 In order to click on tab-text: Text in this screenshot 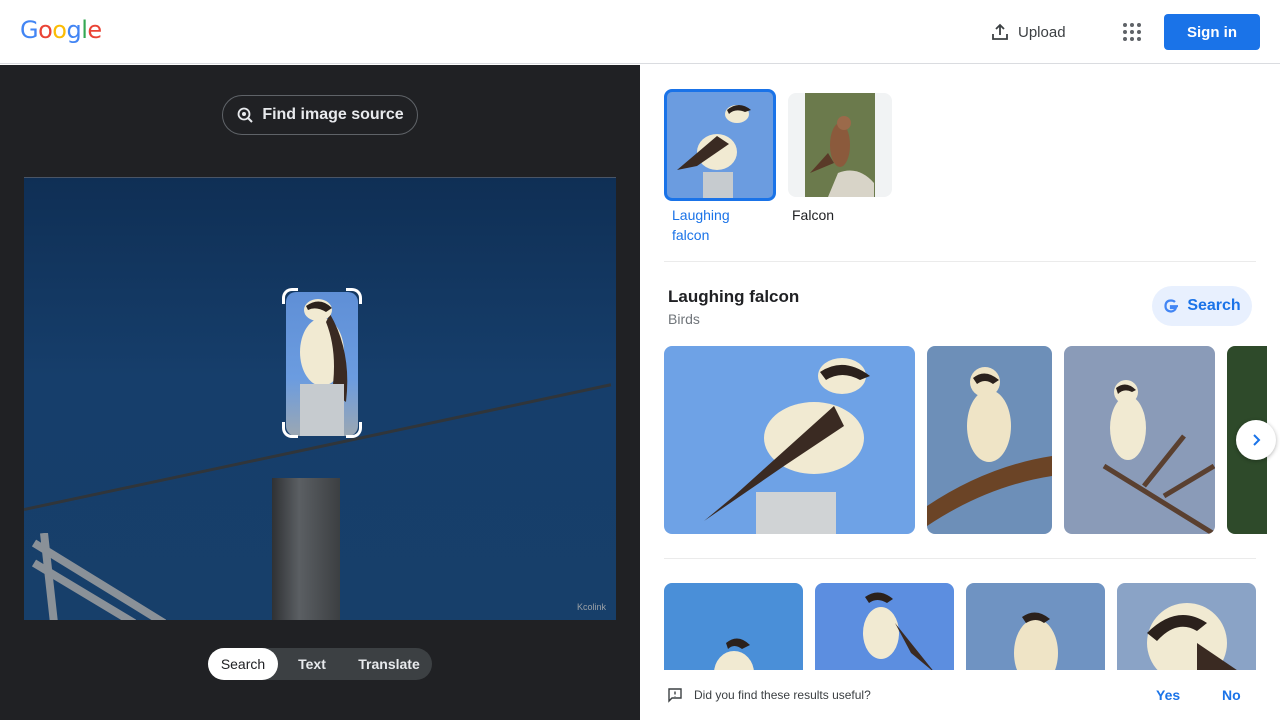, I will do `click(312, 664)`.